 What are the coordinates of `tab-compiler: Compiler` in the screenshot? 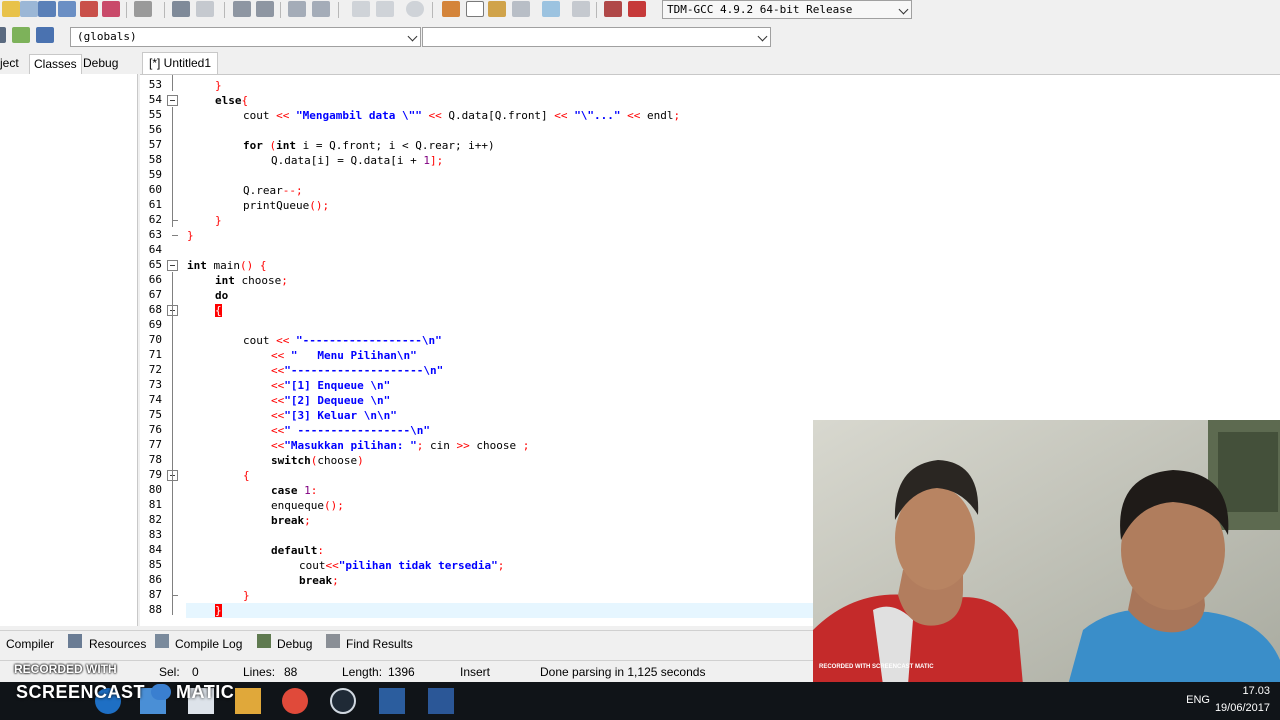 It's located at (30, 644).